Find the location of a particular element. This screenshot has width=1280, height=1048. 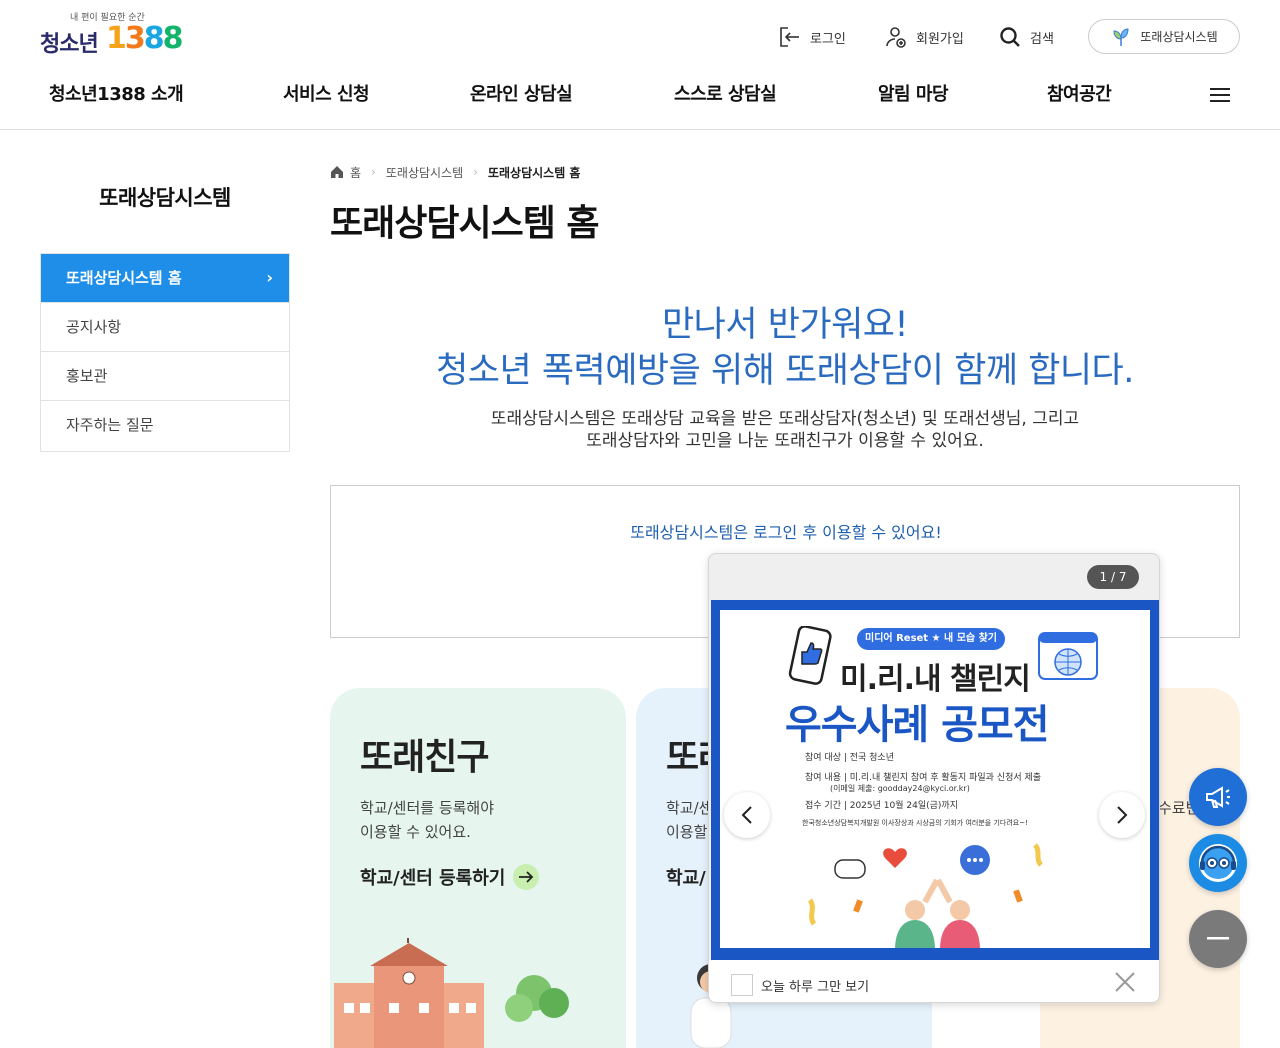

nav-item-notice: 알림 마당 is located at coordinates (913, 93).